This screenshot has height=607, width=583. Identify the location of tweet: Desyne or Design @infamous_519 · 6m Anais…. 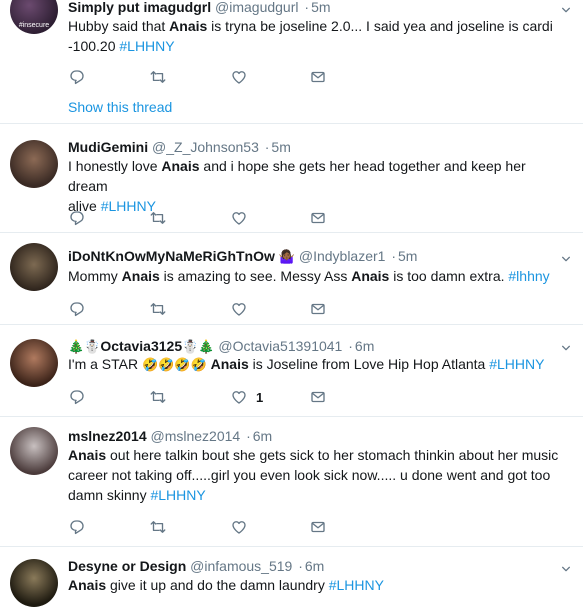
(291, 577).